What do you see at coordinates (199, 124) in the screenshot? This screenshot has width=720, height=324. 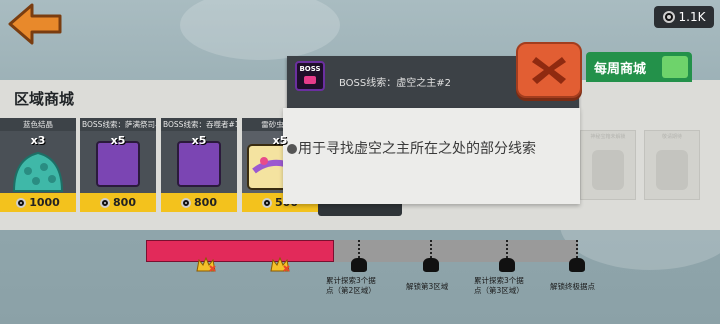 I see `item-label: BOSS线索：吞噬者#1` at bounding box center [199, 124].